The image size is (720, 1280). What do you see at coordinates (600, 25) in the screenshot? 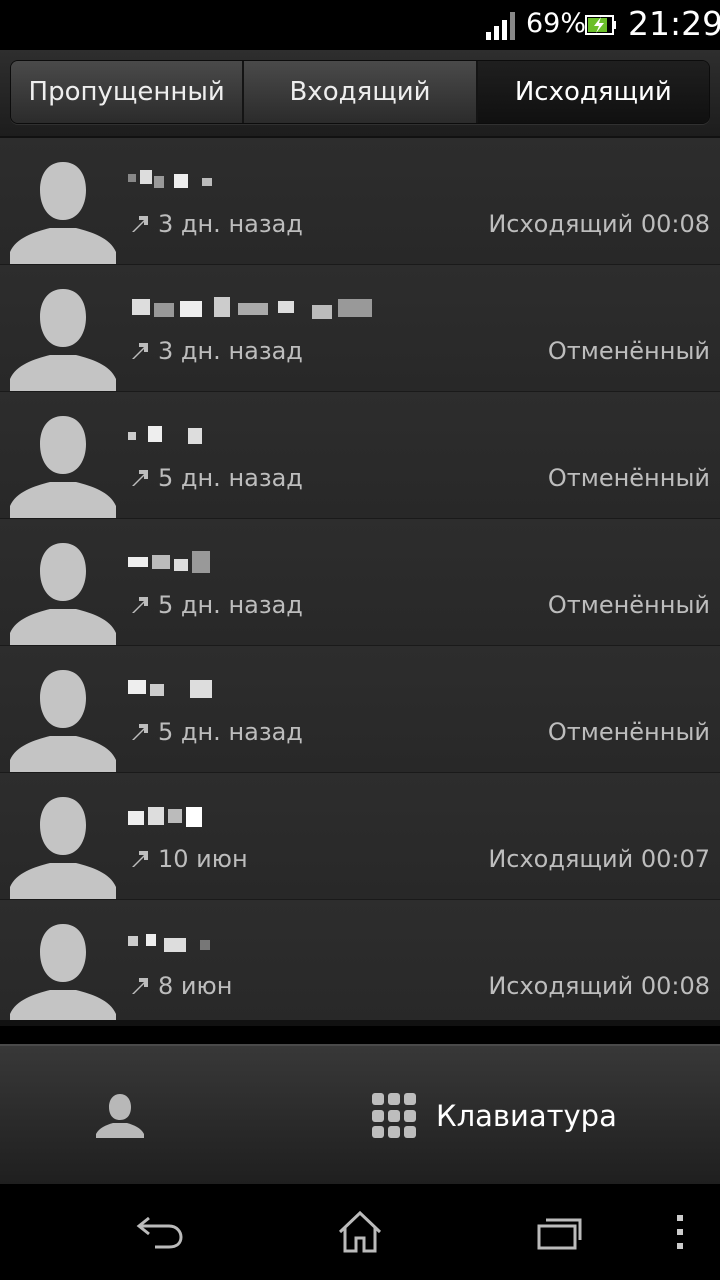
I see `battery-charging-icon` at bounding box center [600, 25].